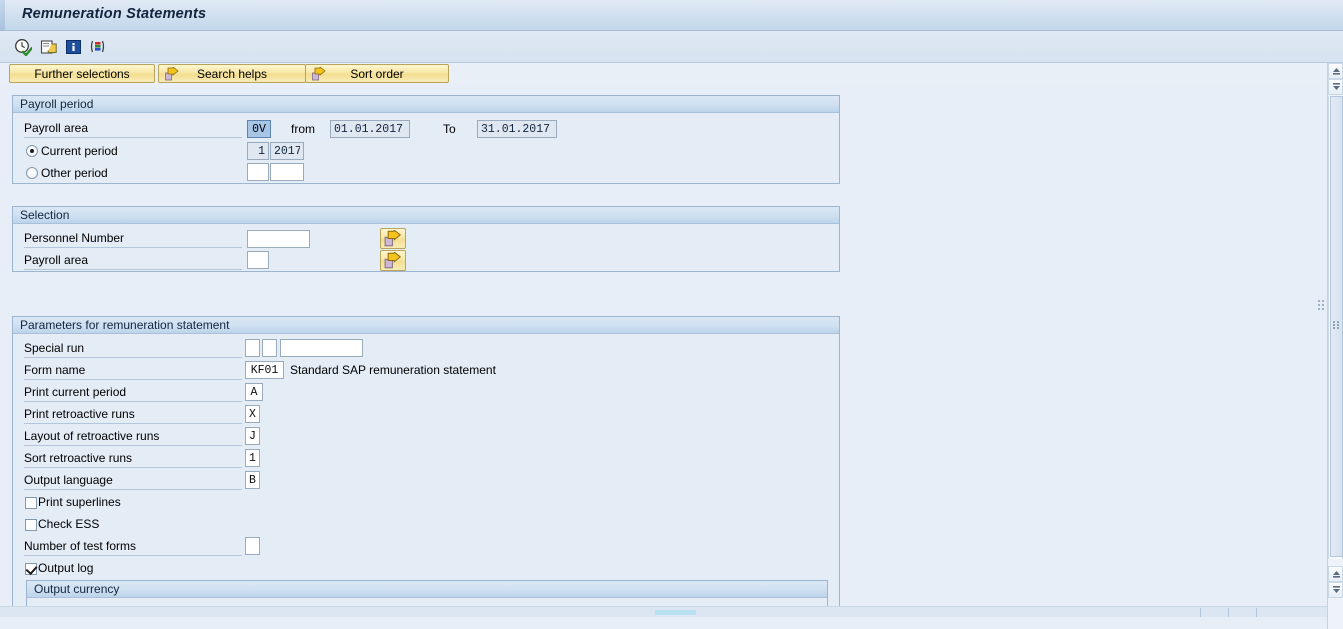 Image resolution: width=1343 pixels, height=629 pixels. Describe the element at coordinates (254, 392) in the screenshot. I see `print-current-period-input` at that location.